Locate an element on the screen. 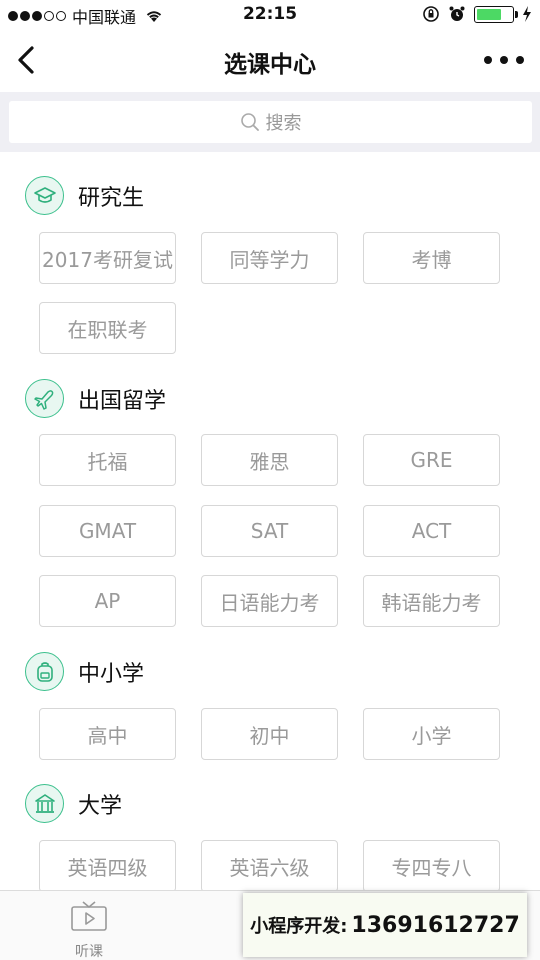  tab-label: 听课 is located at coordinates (89, 952).